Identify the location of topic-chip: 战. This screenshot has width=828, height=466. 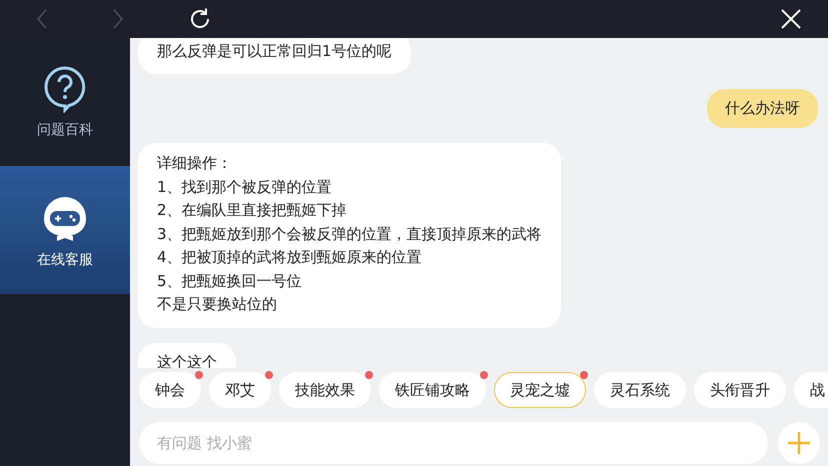
(811, 390).